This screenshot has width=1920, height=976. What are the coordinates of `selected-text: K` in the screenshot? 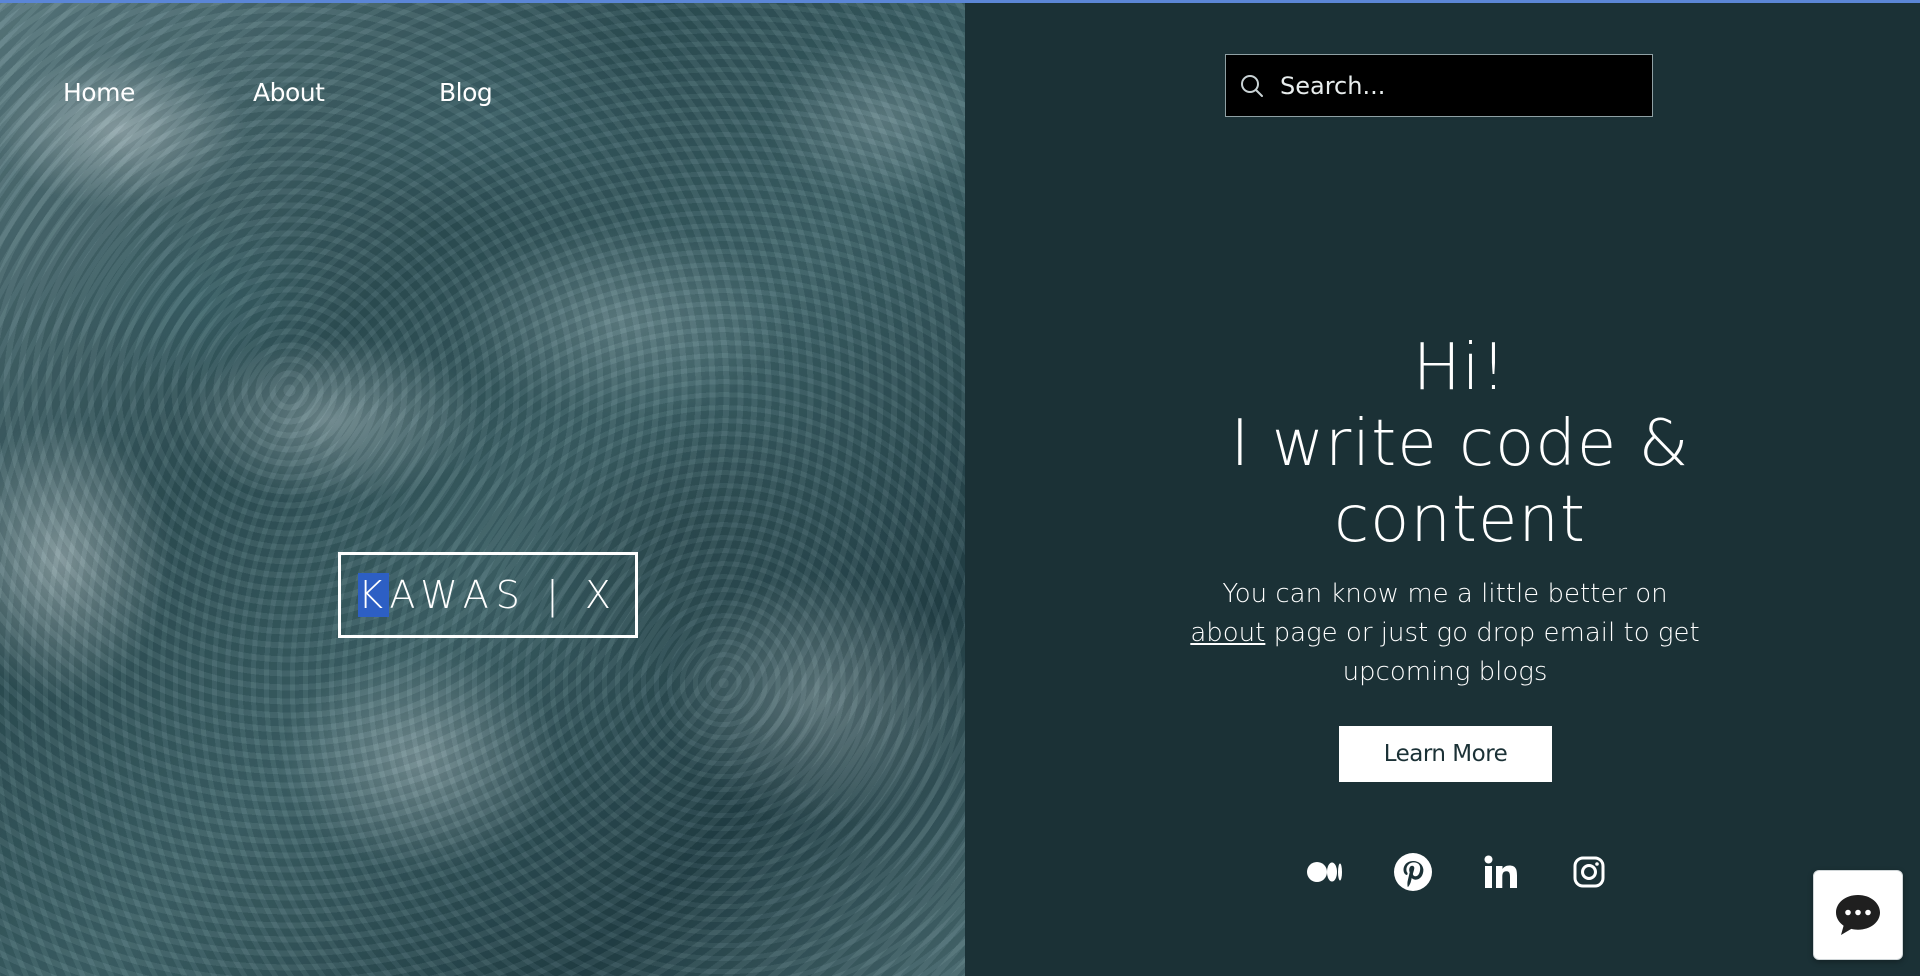 It's located at (374, 595).